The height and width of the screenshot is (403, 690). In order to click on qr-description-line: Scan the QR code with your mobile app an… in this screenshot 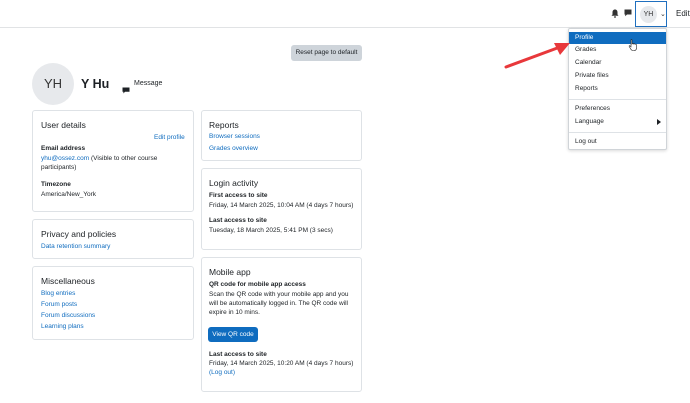, I will do `click(279, 294)`.